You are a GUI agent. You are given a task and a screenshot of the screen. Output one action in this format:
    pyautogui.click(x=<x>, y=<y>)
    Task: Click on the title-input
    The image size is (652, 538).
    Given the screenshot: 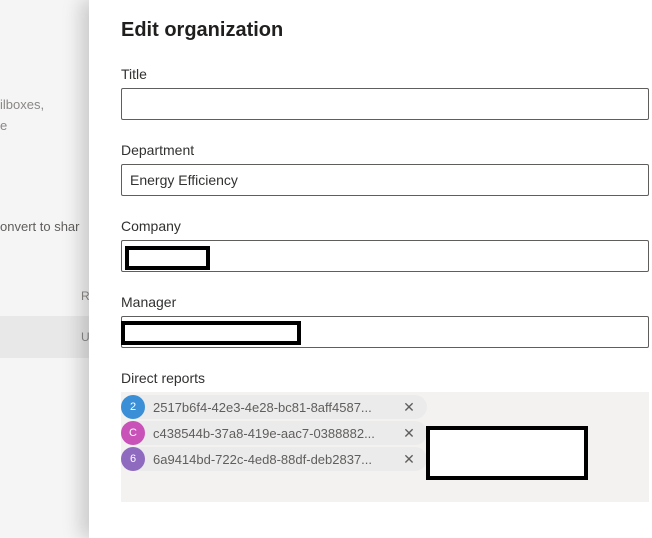 What is the action you would take?
    pyautogui.click(x=385, y=104)
    